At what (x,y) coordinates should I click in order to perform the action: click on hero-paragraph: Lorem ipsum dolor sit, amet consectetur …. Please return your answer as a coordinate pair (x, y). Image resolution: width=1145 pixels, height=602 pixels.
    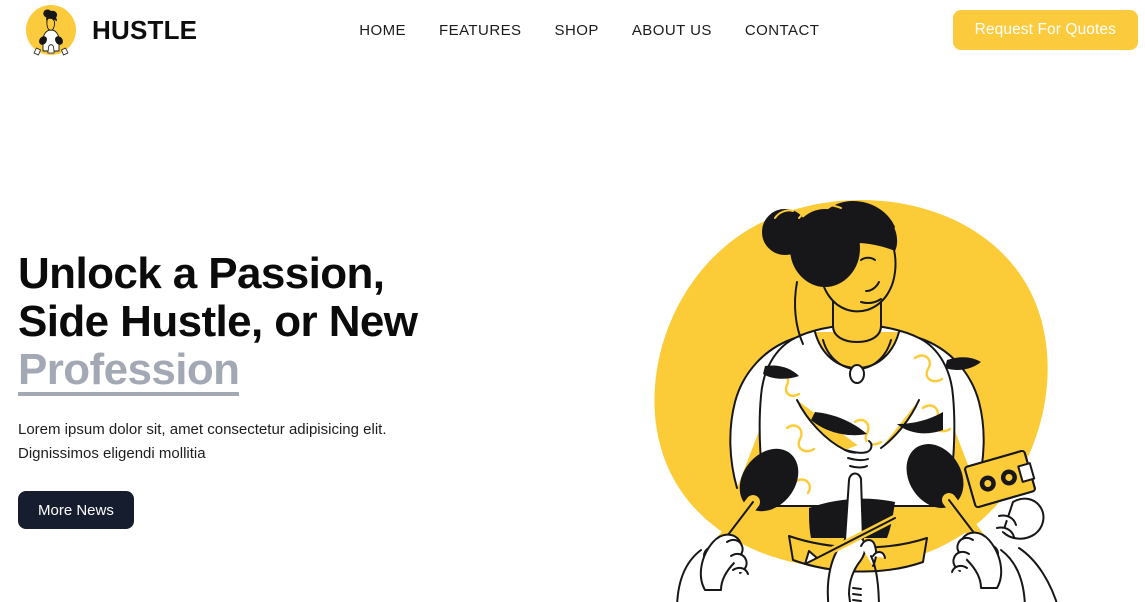
    Looking at the image, I should click on (202, 441).